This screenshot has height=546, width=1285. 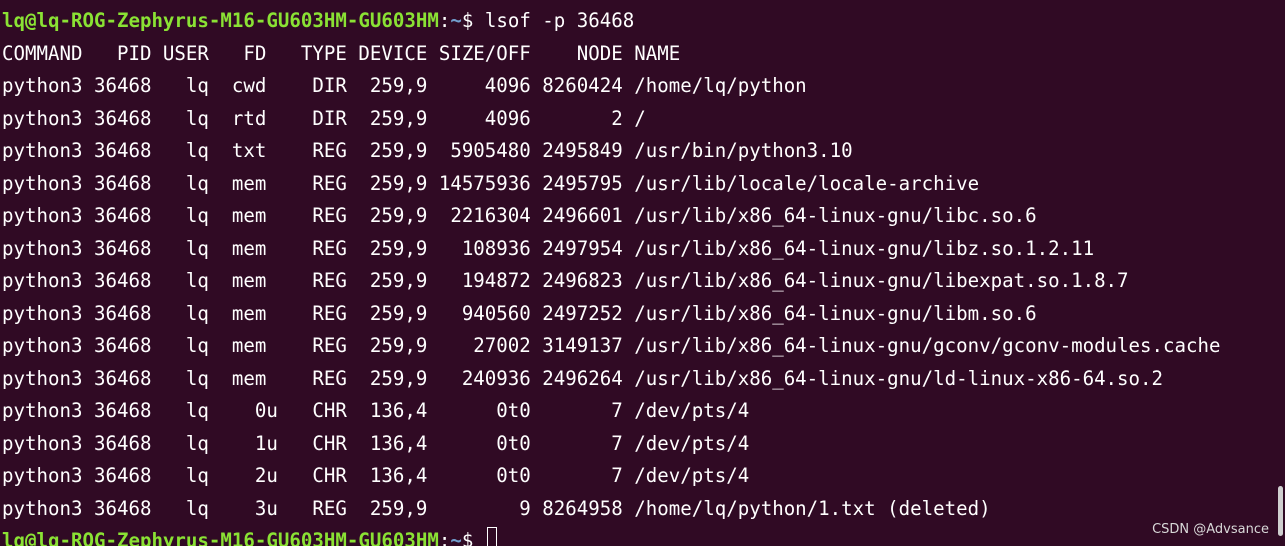 I want to click on text-cursor, so click(x=491, y=536).